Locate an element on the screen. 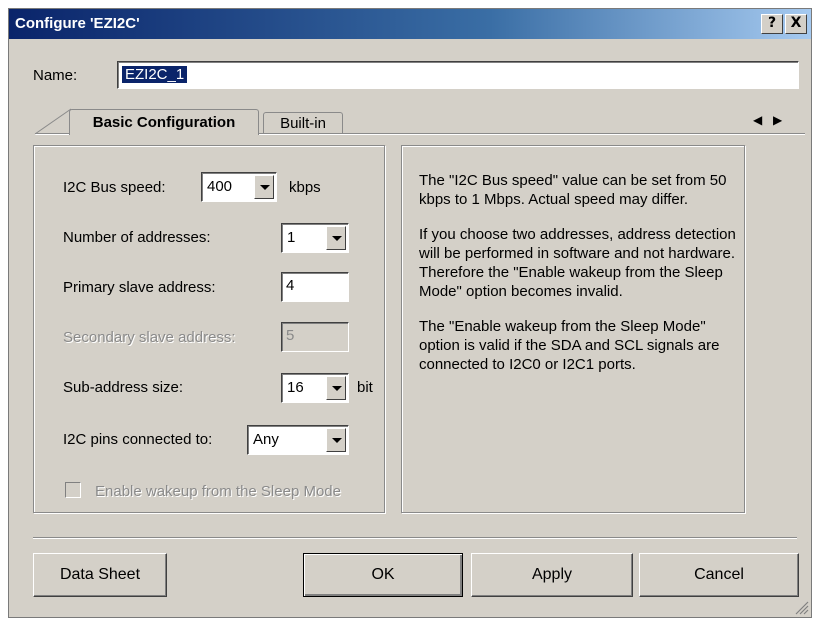 The image size is (815, 620). title-bar: Configure 'EZI2C' ? X is located at coordinates (410, 24).